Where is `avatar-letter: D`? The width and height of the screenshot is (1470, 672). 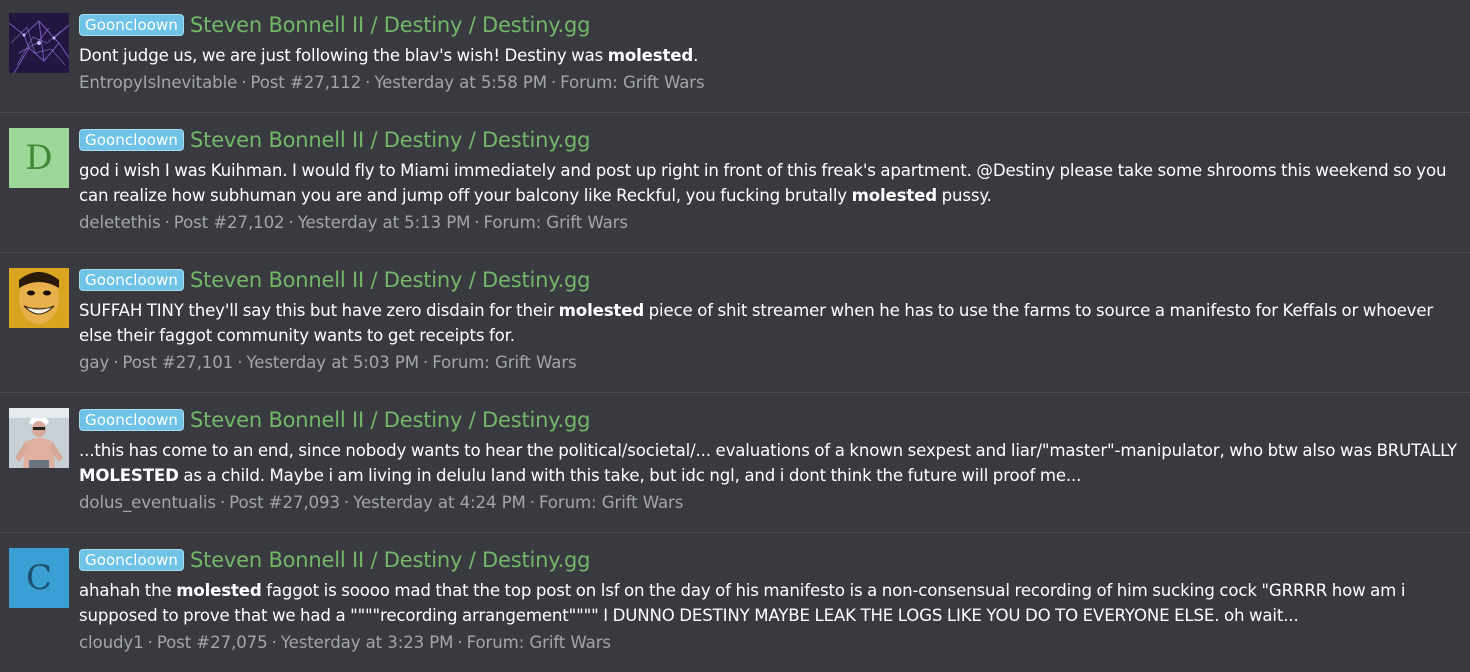
avatar-letter: D is located at coordinates (39, 158).